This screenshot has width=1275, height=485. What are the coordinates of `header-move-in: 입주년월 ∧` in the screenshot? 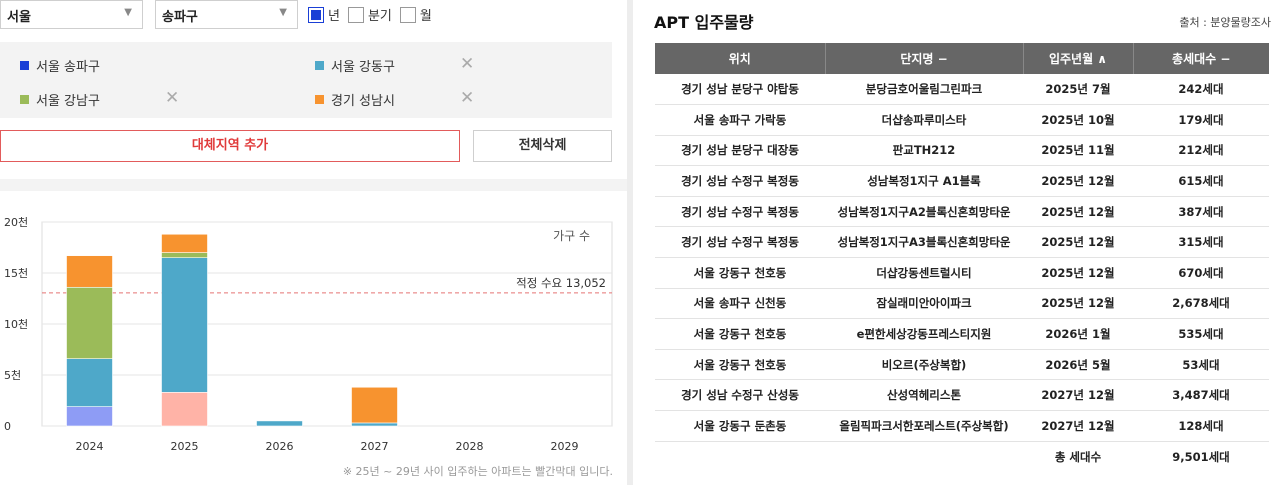 It's located at (1078, 58).